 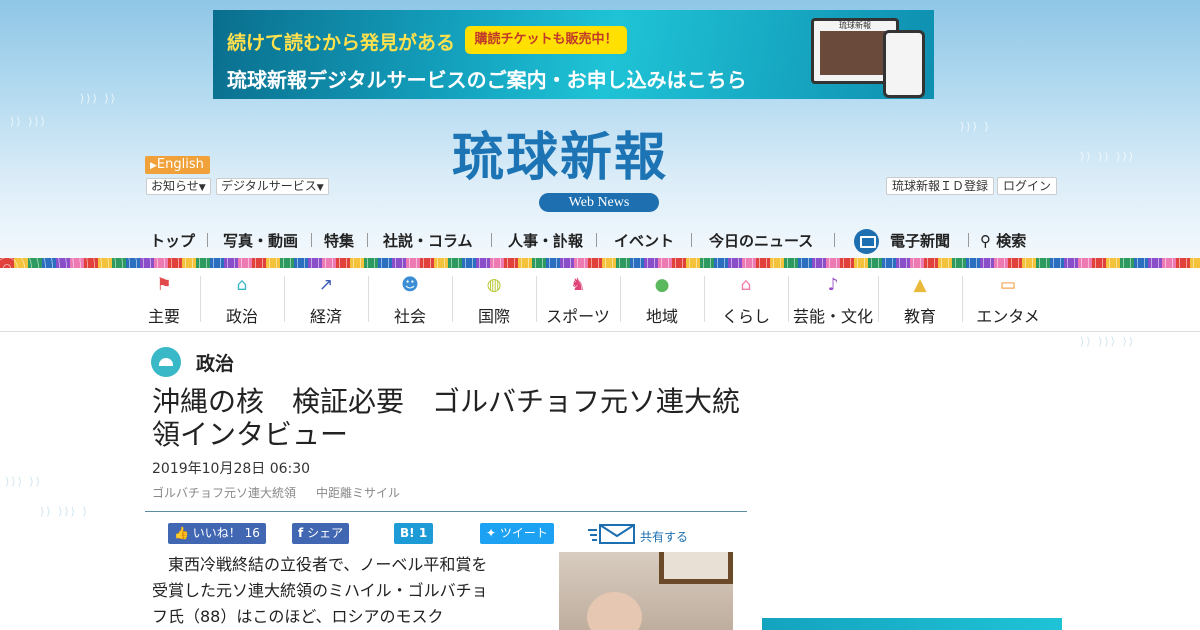 What do you see at coordinates (181, 533) in the screenshot?
I see `thumbs-up-icon: 👍` at bounding box center [181, 533].